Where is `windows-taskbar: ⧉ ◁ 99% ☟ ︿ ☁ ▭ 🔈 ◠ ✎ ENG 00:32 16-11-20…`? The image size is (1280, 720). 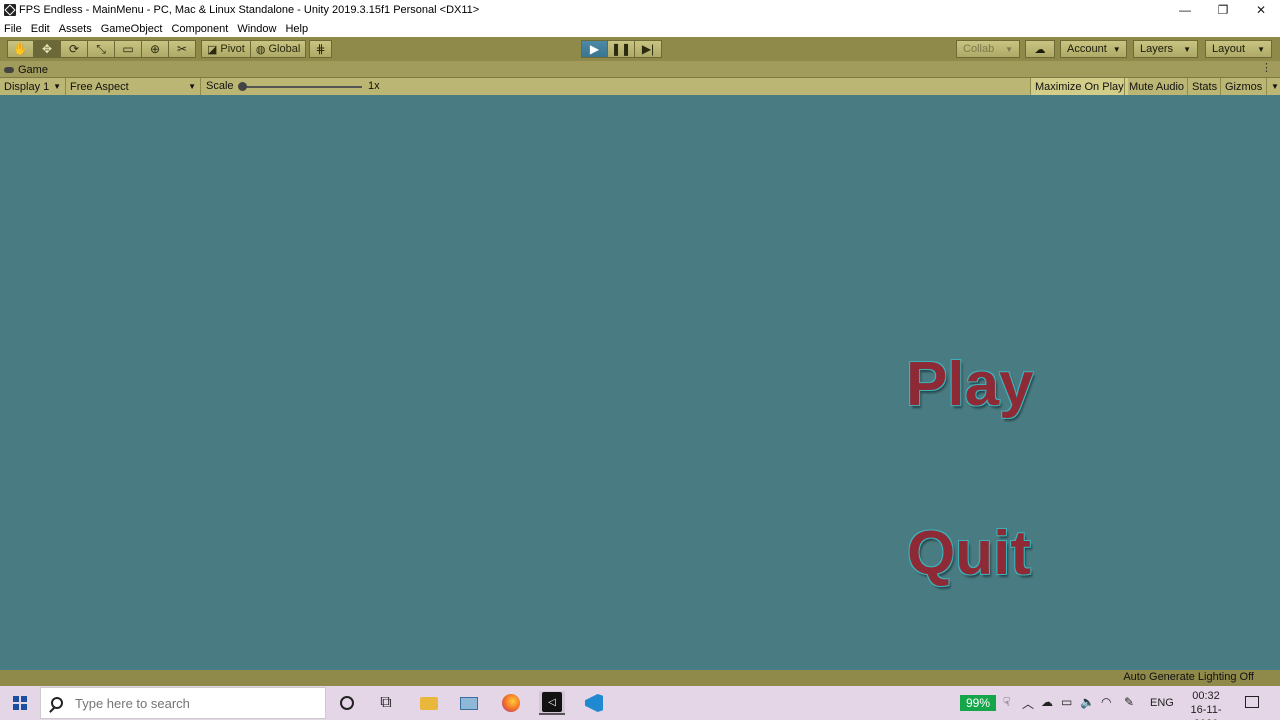 windows-taskbar: ⧉ ◁ 99% ☟ ︿ ☁ ▭ 🔈 ◠ ✎ ENG 00:32 16-11-20… is located at coordinates (640, 703).